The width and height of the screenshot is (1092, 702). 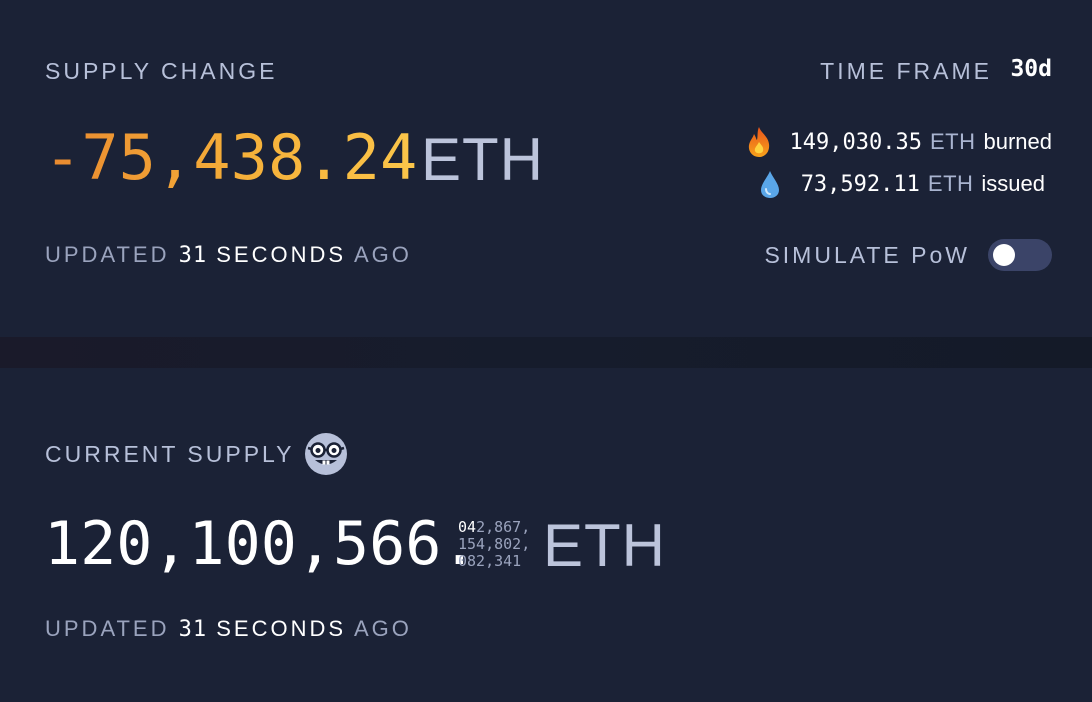 I want to click on decimals-line3: 082,341, so click(x=490, y=561).